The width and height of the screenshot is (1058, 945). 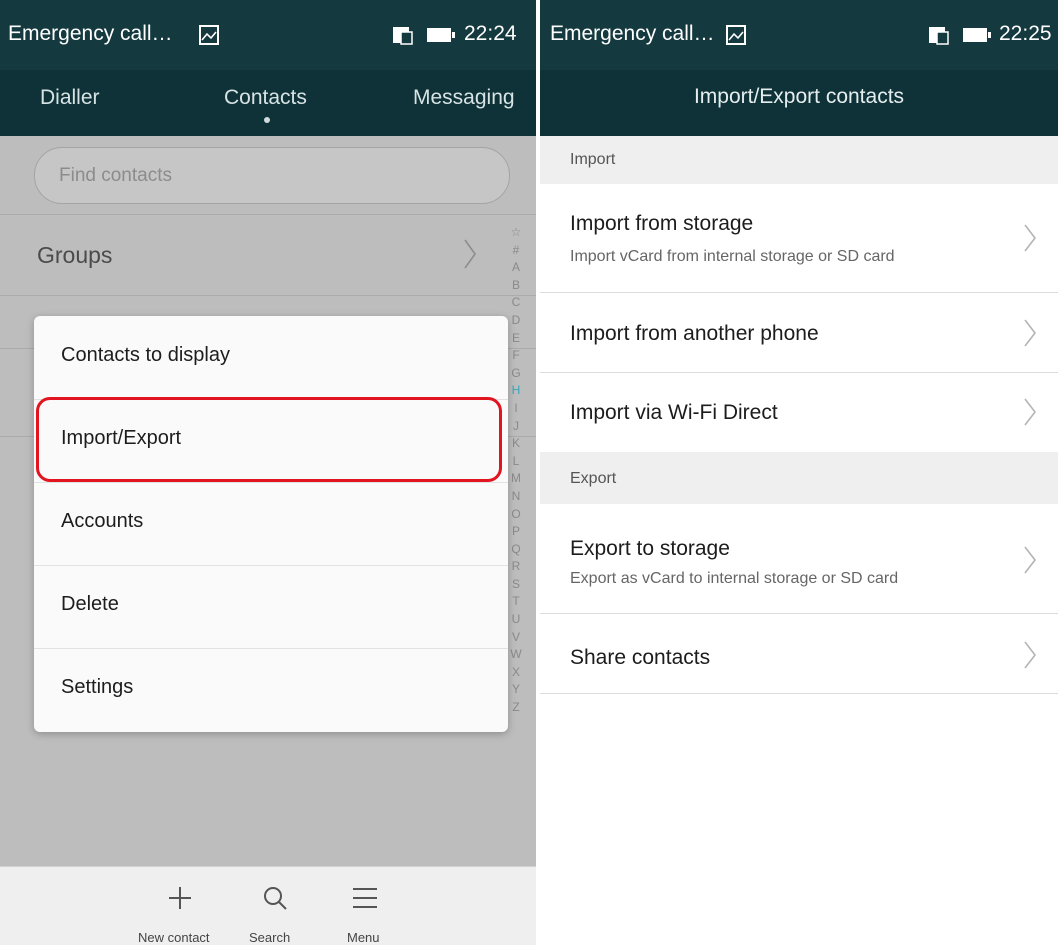 I want to click on alphabet-letter: O, so click(x=516, y=515).